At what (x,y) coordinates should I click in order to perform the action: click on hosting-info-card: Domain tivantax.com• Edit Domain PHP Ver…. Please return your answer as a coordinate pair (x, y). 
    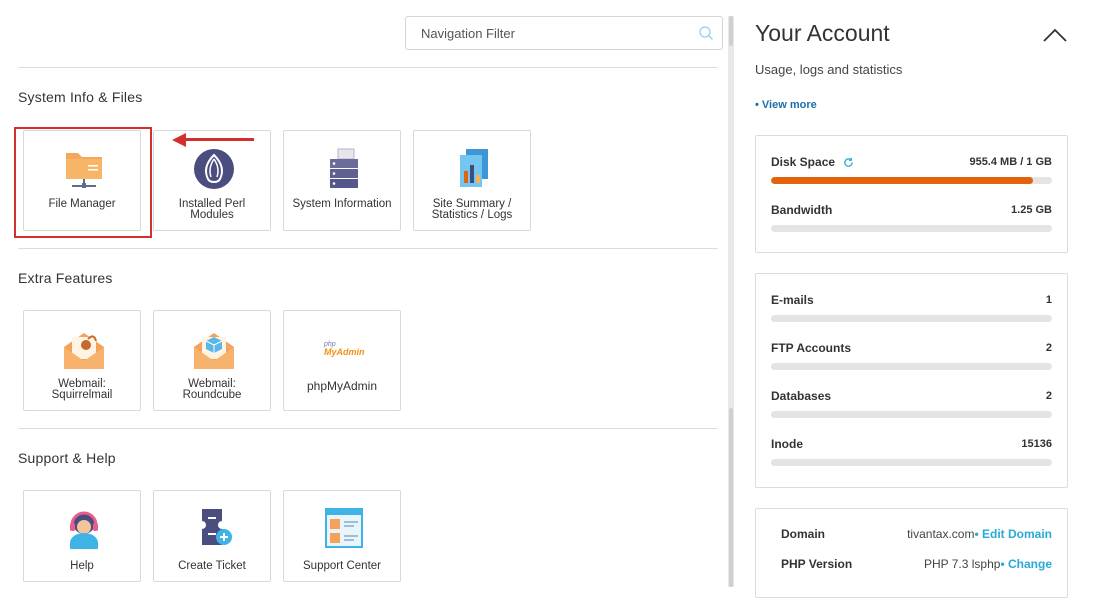
    Looking at the image, I should click on (911, 553).